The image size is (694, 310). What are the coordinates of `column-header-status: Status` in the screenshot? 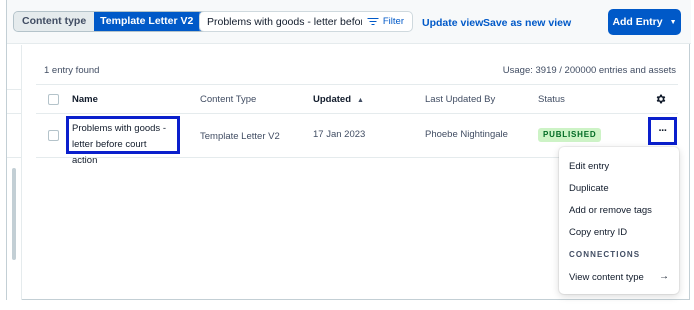 It's located at (551, 99).